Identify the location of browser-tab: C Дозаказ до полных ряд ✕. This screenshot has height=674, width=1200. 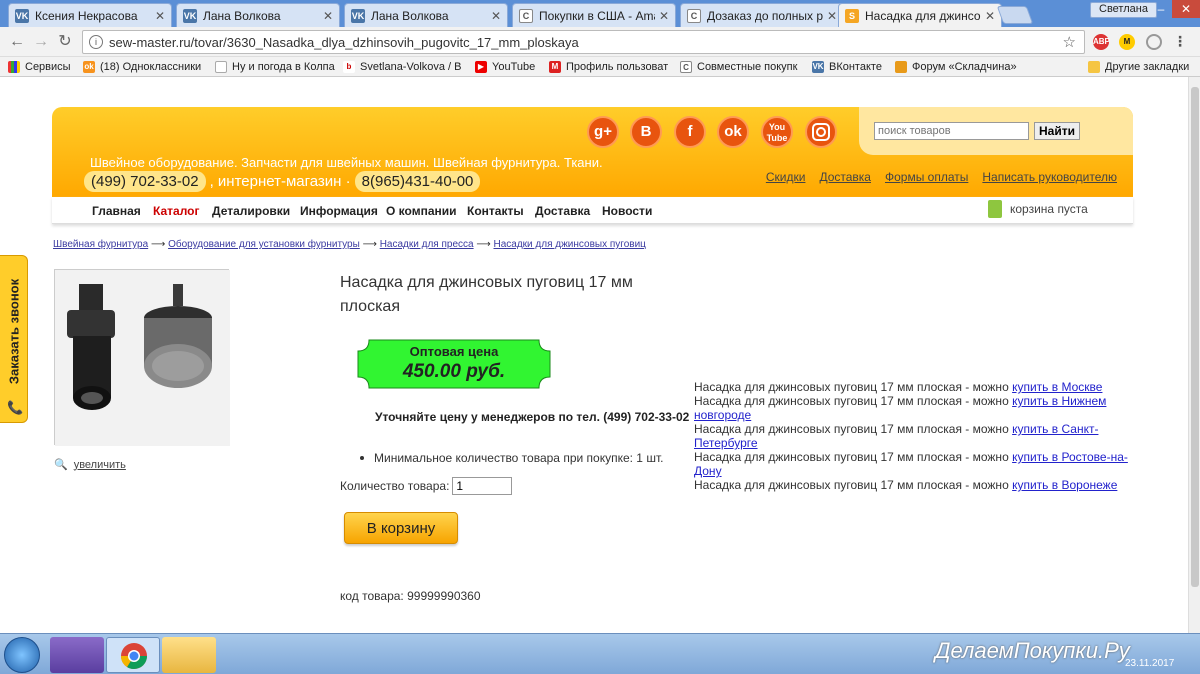
(762, 15).